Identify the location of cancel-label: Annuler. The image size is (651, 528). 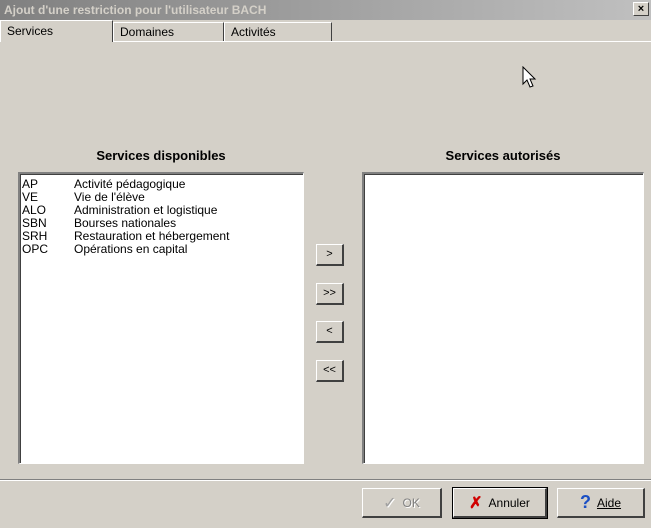
(509, 502).